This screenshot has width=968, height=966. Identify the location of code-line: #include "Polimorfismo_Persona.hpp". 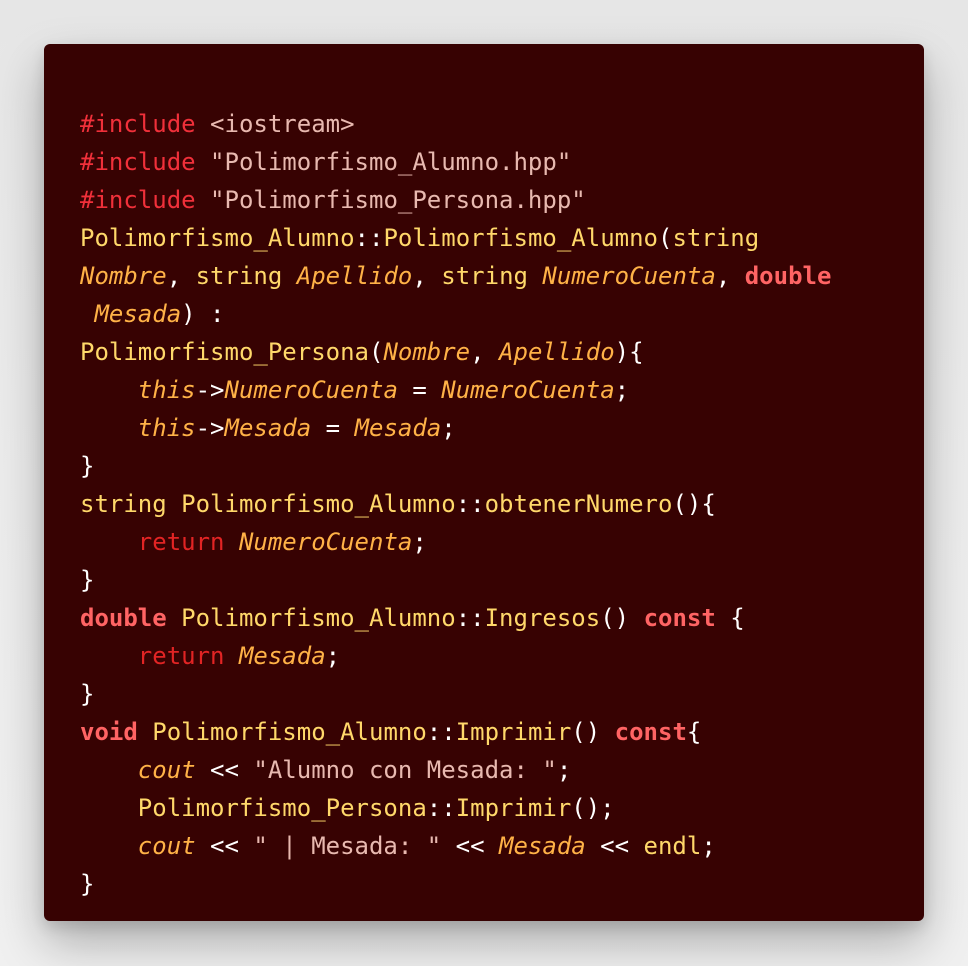
(502, 200).